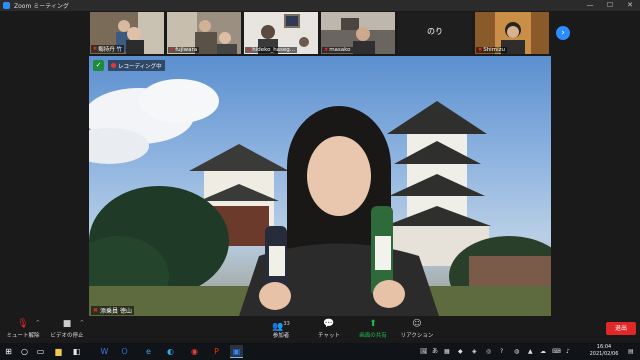 Image resolution: width=640 pixels, height=360 pixels. What do you see at coordinates (194, 351) in the screenshot?
I see `chrome-icon: ◉` at bounding box center [194, 351].